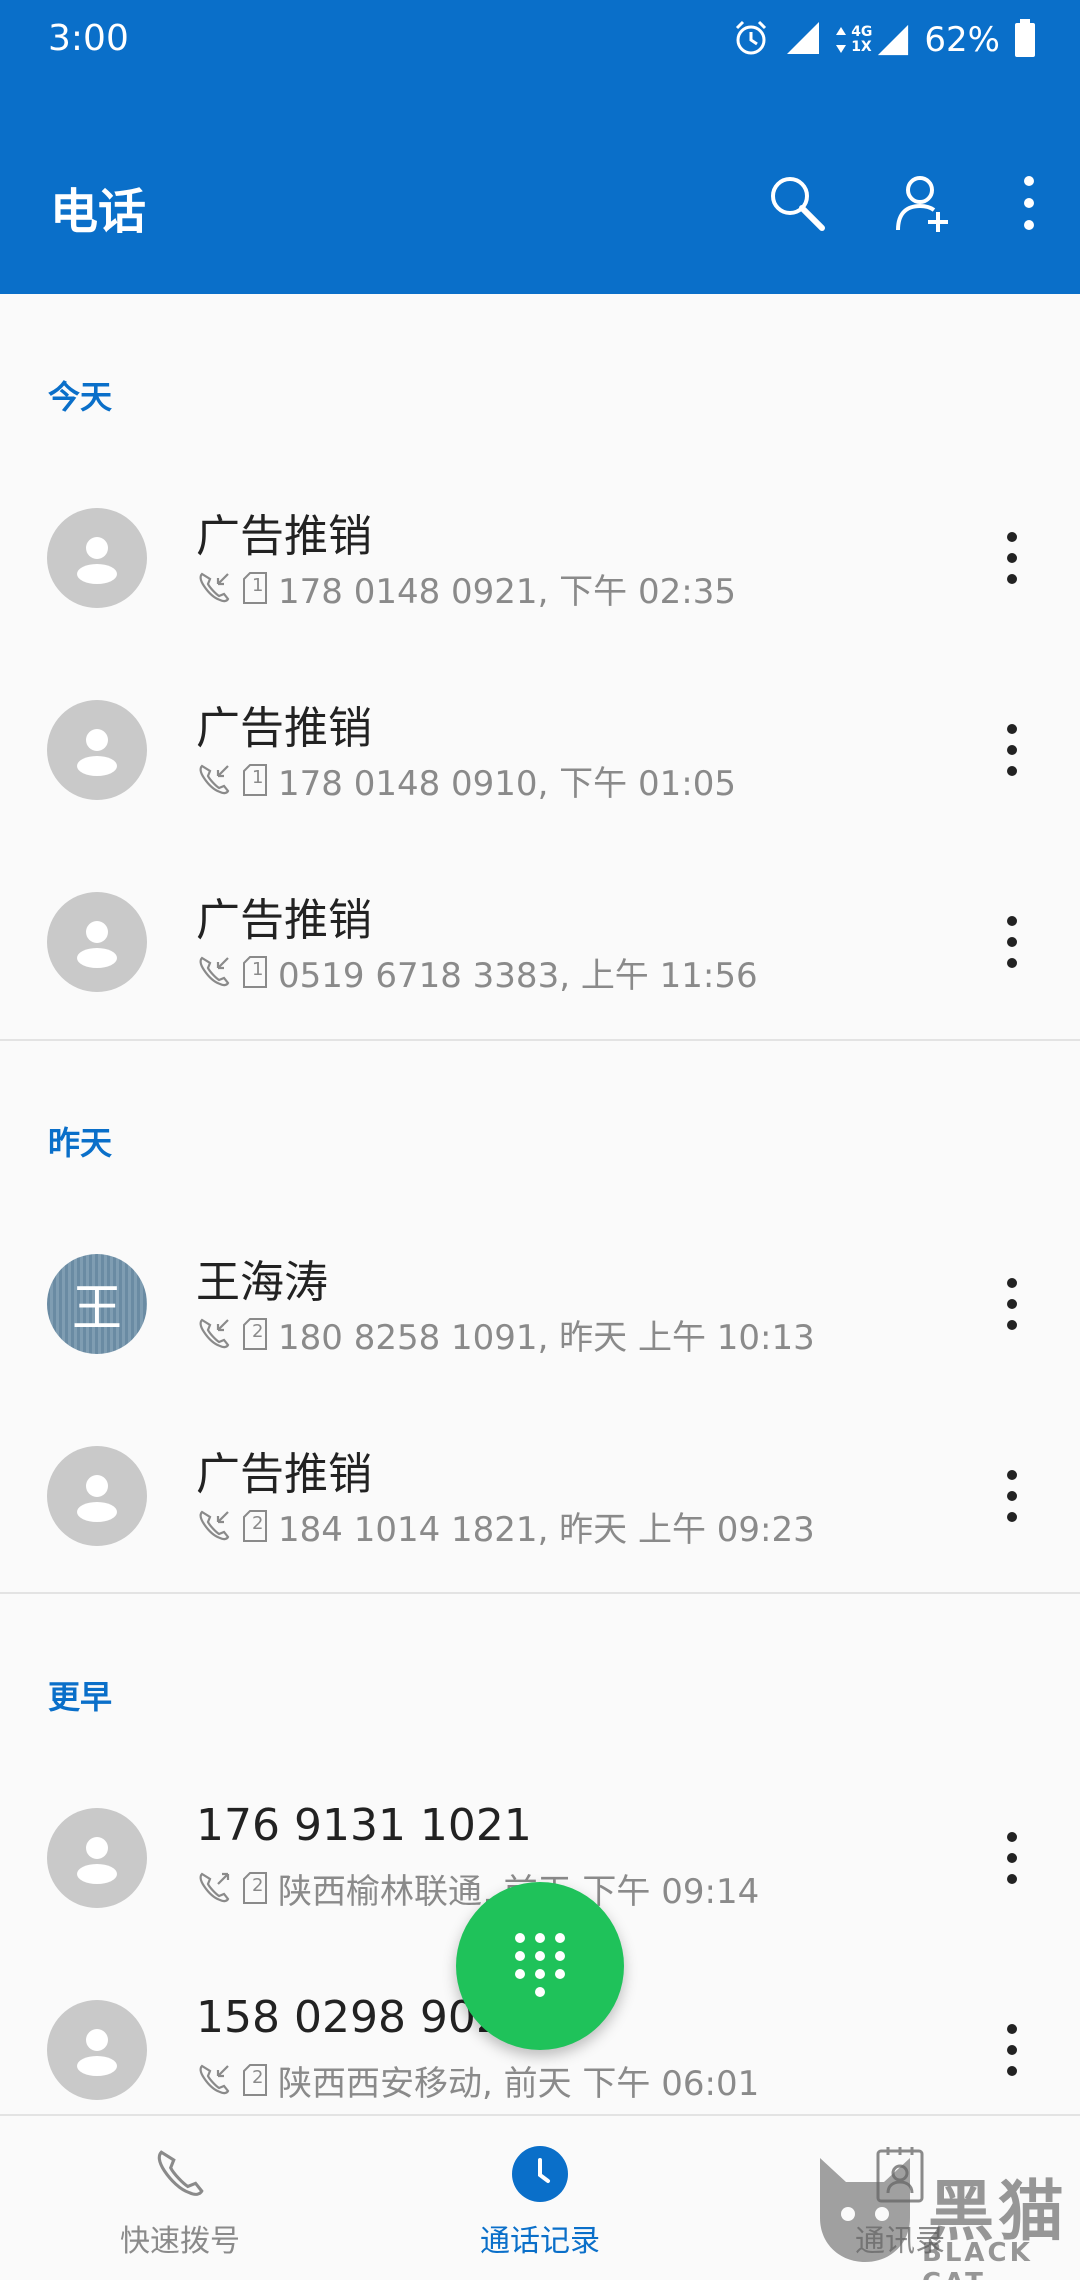 The image size is (1080, 2280). What do you see at coordinates (519, 2083) in the screenshot?
I see `call-detail: 陕西西安移动, 前天 下午 06:01` at bounding box center [519, 2083].